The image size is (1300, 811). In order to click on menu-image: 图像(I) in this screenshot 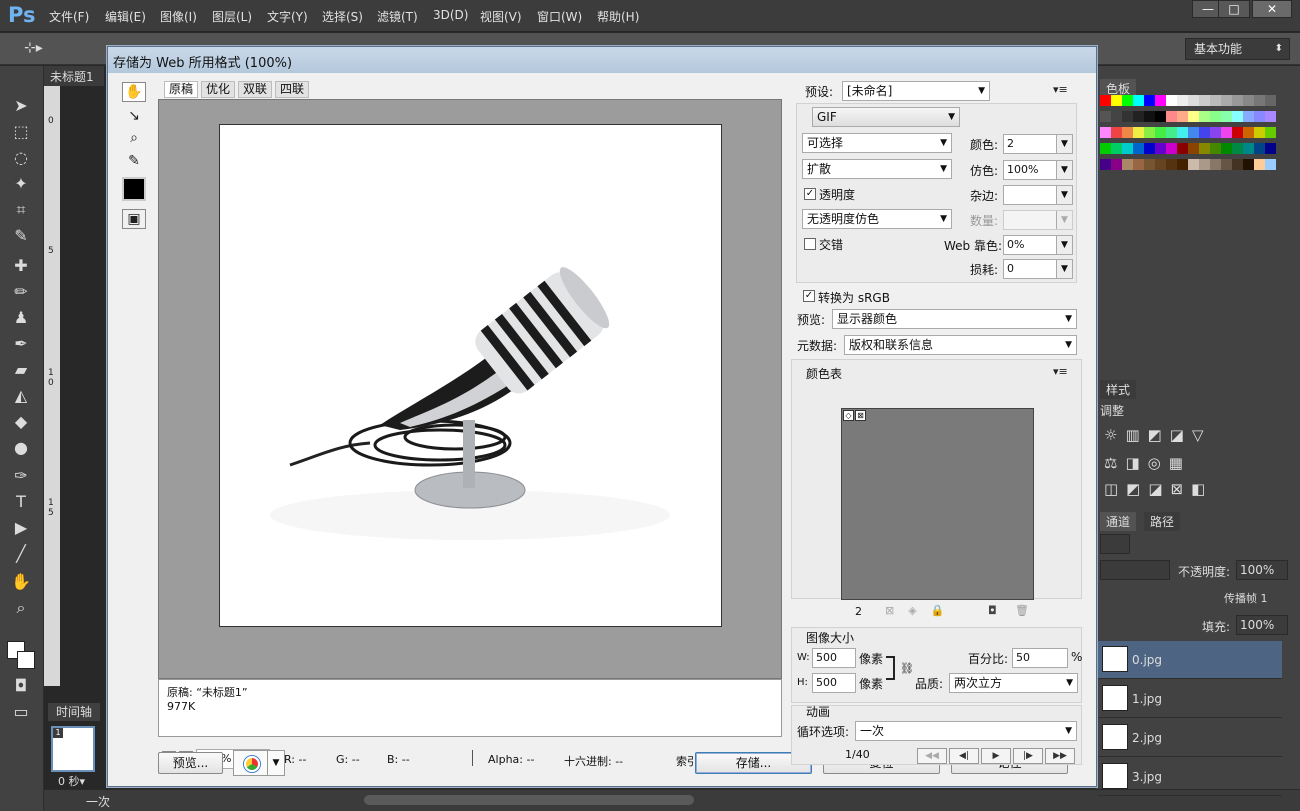, I will do `click(178, 16)`.